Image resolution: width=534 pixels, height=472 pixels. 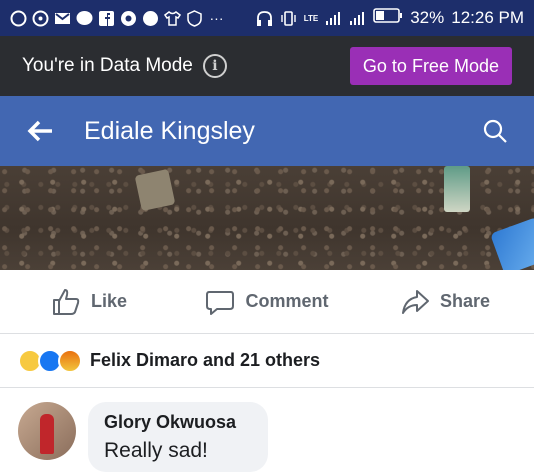 I want to click on info-icon: i, so click(x=214, y=66).